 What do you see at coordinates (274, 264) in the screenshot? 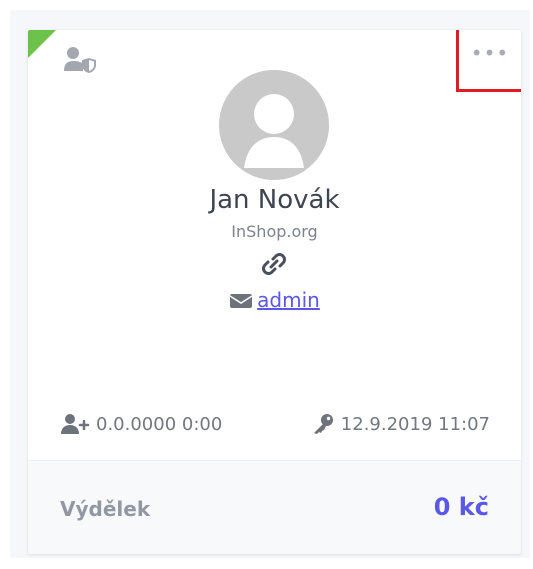
I see `link-icon` at bounding box center [274, 264].